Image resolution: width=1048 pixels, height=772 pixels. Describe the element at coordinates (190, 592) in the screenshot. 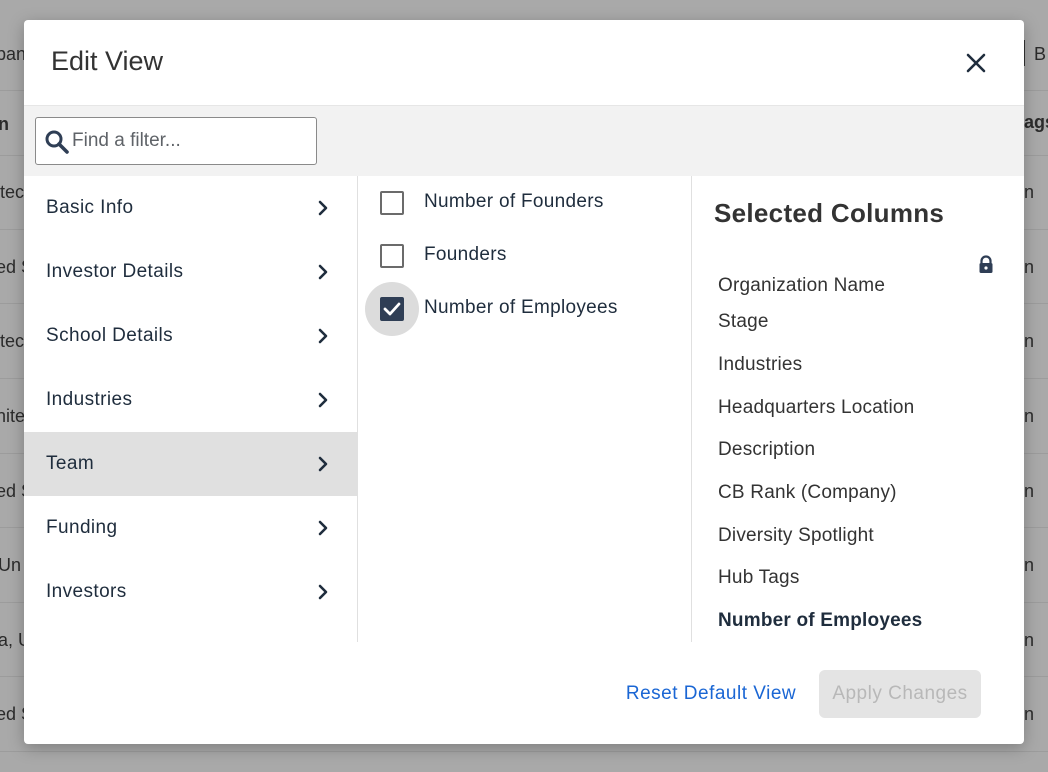

I see `category-investors: Investors` at that location.